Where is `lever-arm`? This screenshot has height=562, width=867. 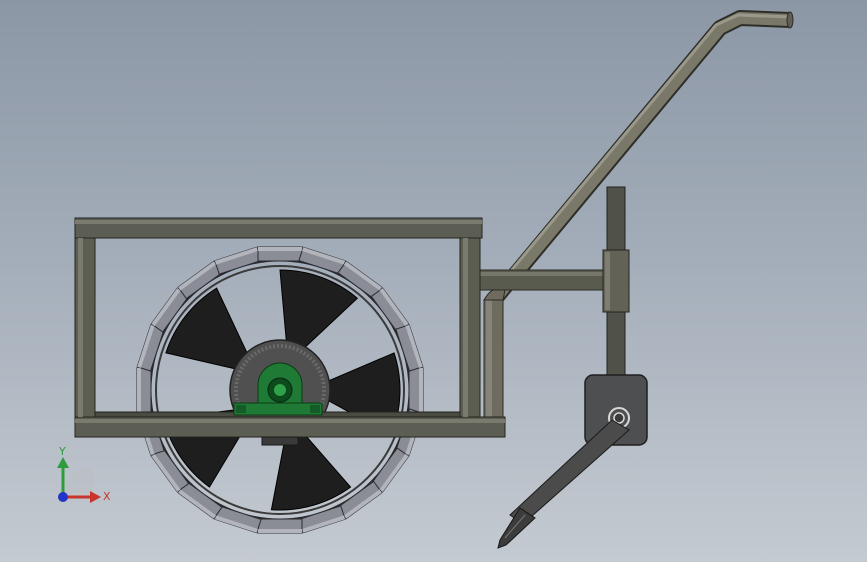 lever-arm is located at coordinates (563, 484).